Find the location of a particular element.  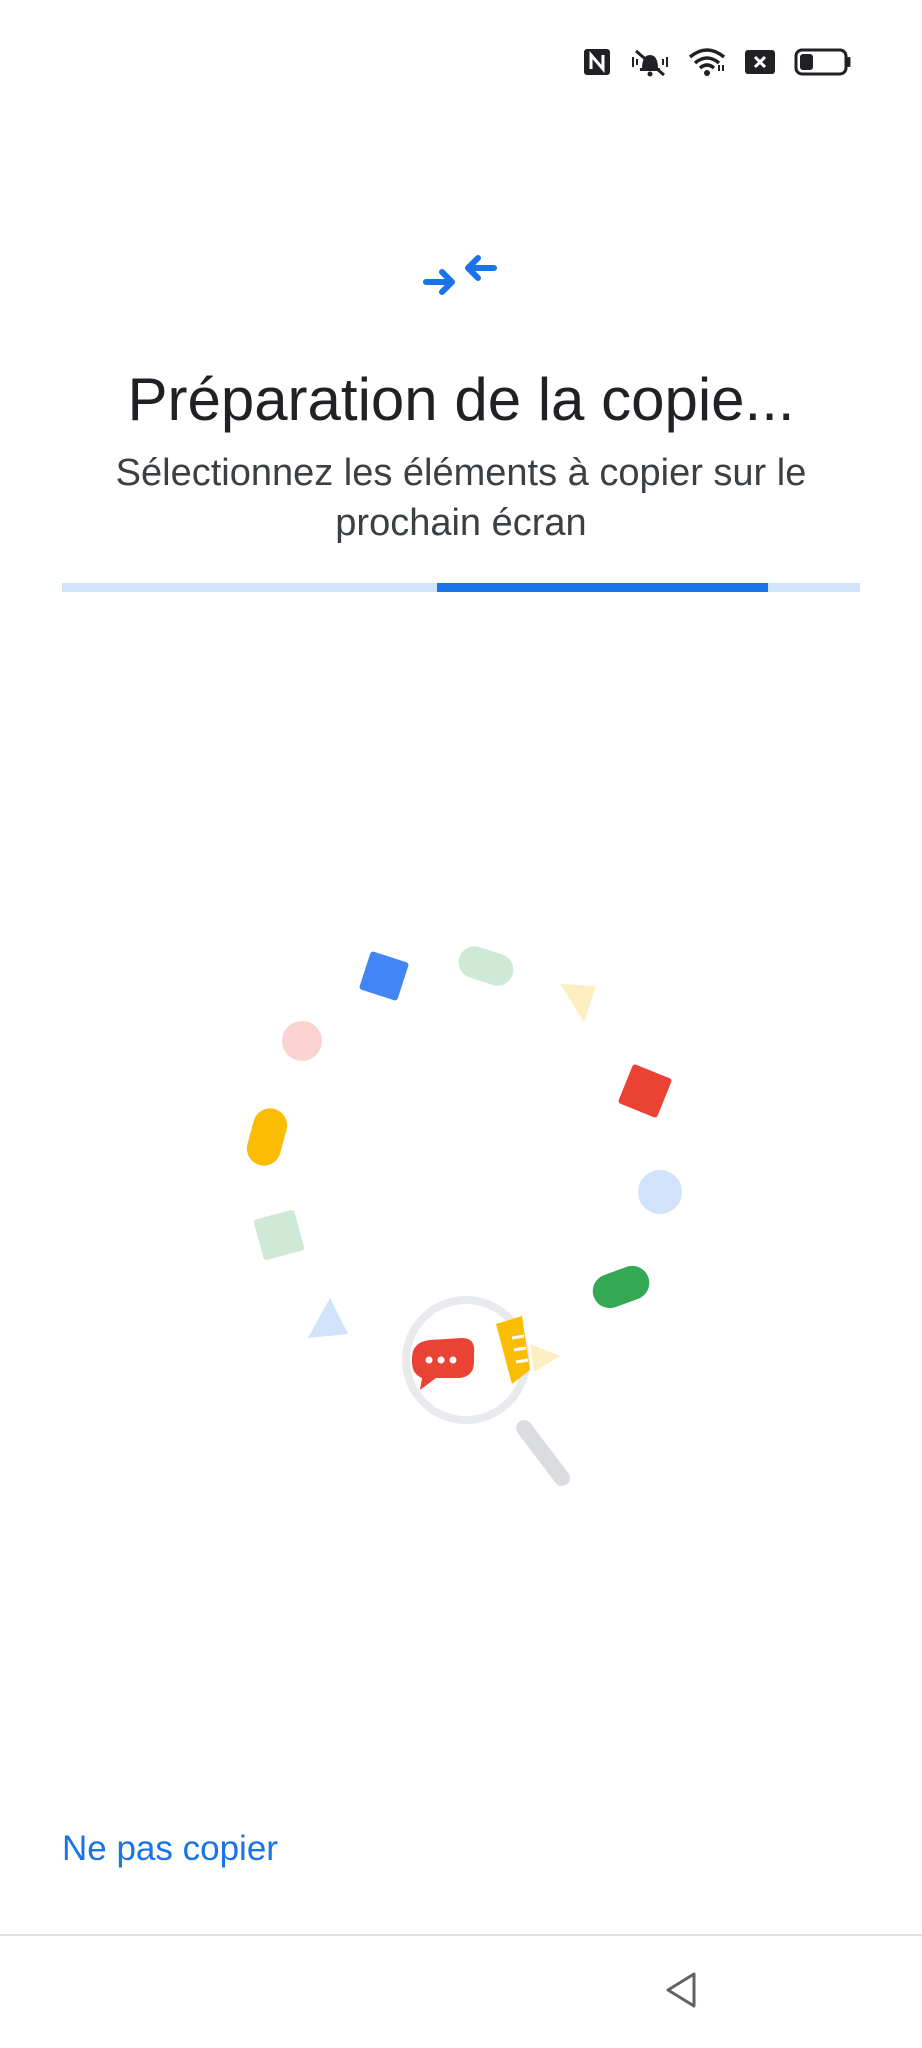

progress-bar is located at coordinates (461, 587).